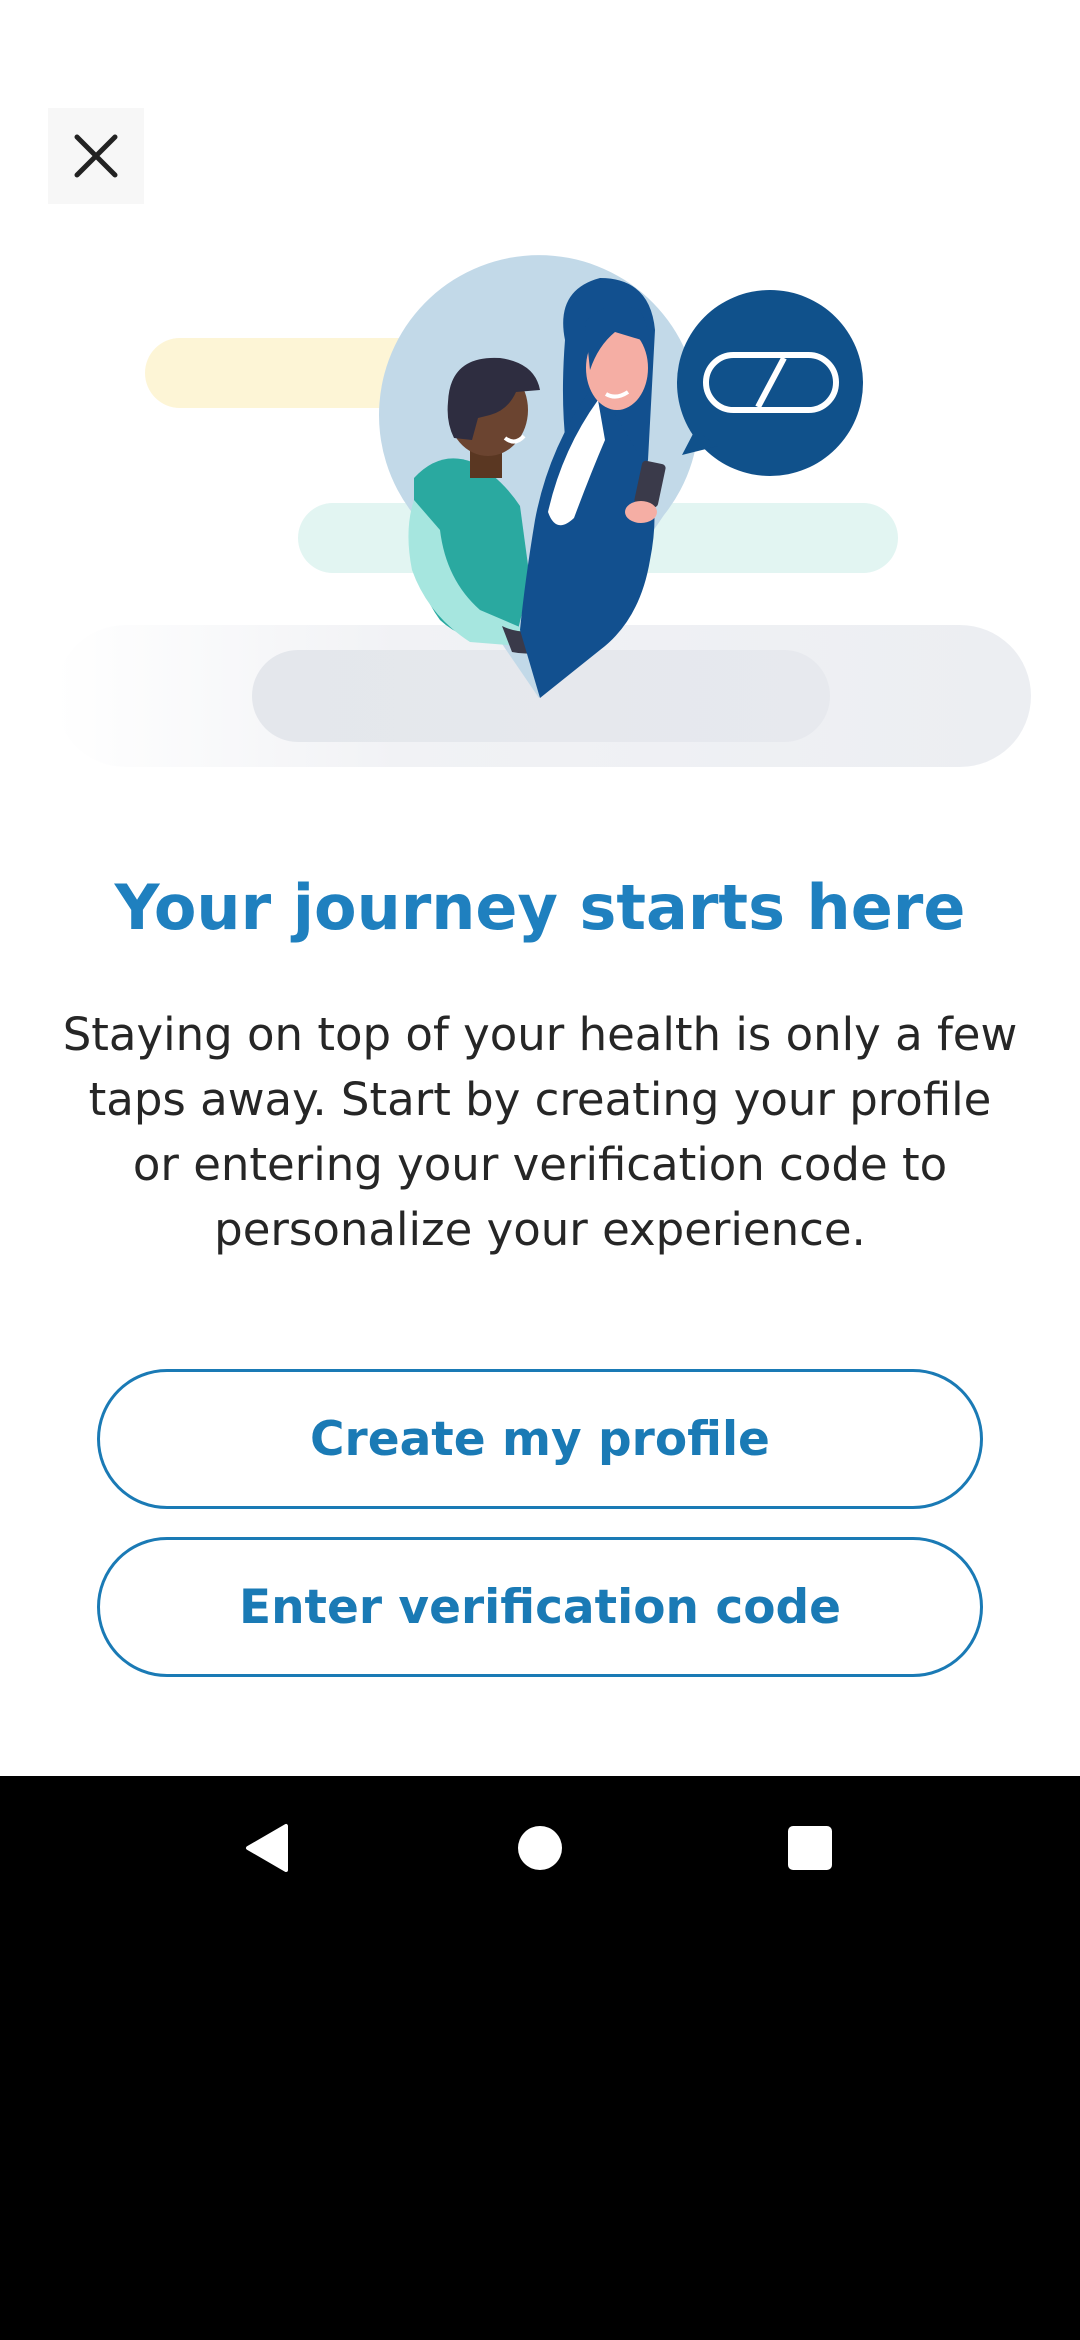  I want to click on nav-recents-button, so click(810, 1848).